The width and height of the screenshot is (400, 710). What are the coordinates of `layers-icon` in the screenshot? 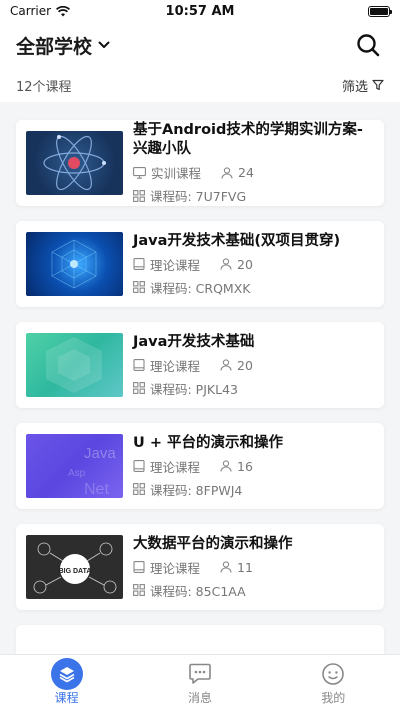 It's located at (66, 674).